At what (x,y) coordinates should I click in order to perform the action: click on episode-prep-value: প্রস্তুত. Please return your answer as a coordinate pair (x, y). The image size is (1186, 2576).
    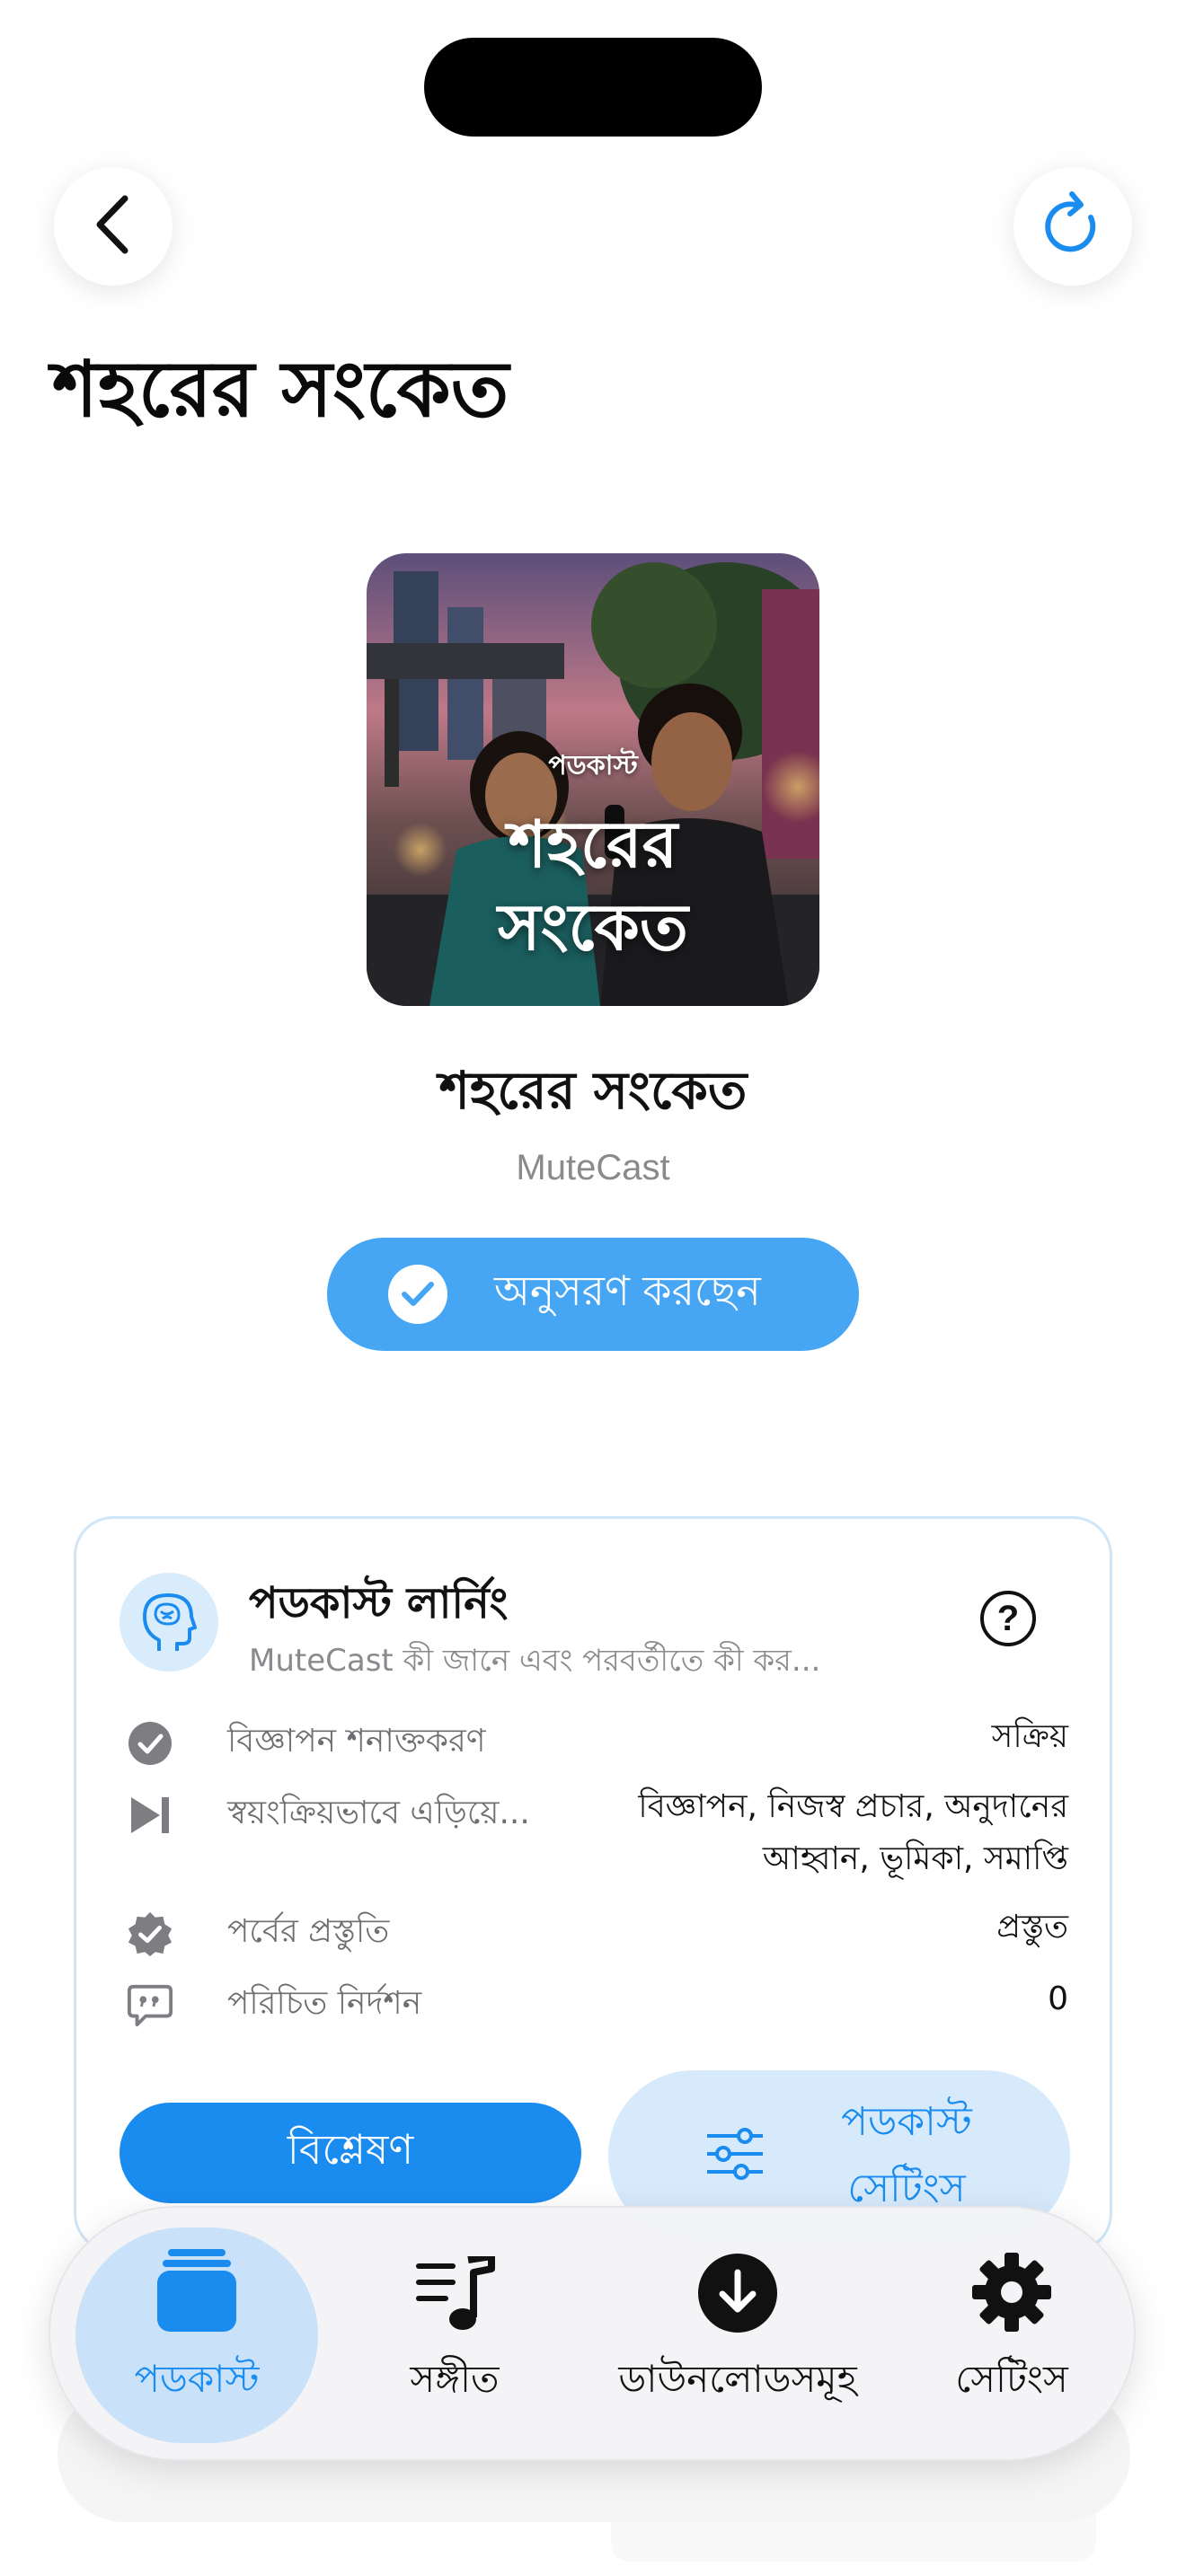
    Looking at the image, I should click on (1032, 1927).